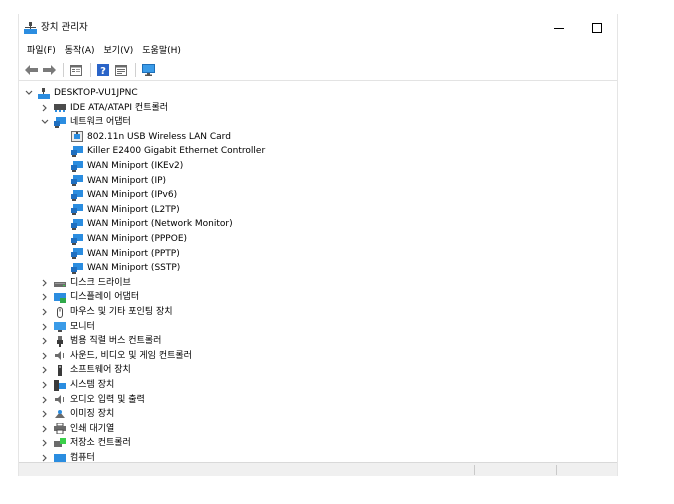  Describe the element at coordinates (119, 107) in the screenshot. I see `tree-category-label: IDE ATA/ATAPI 컨트롤러` at that location.